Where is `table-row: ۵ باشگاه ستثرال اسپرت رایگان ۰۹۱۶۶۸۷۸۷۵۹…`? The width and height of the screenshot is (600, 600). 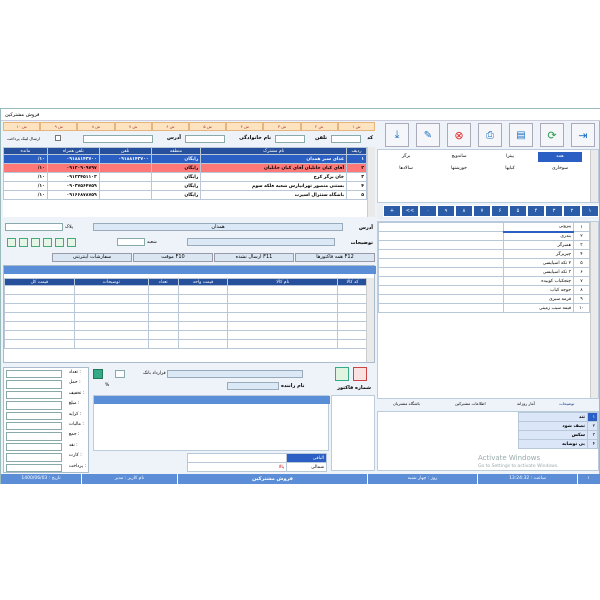
table-row: ۵ باشگاه ستثرال اسپرت رایگان ۰۹۱۶۶۸۷۸۷۵۹… is located at coordinates (185, 195).